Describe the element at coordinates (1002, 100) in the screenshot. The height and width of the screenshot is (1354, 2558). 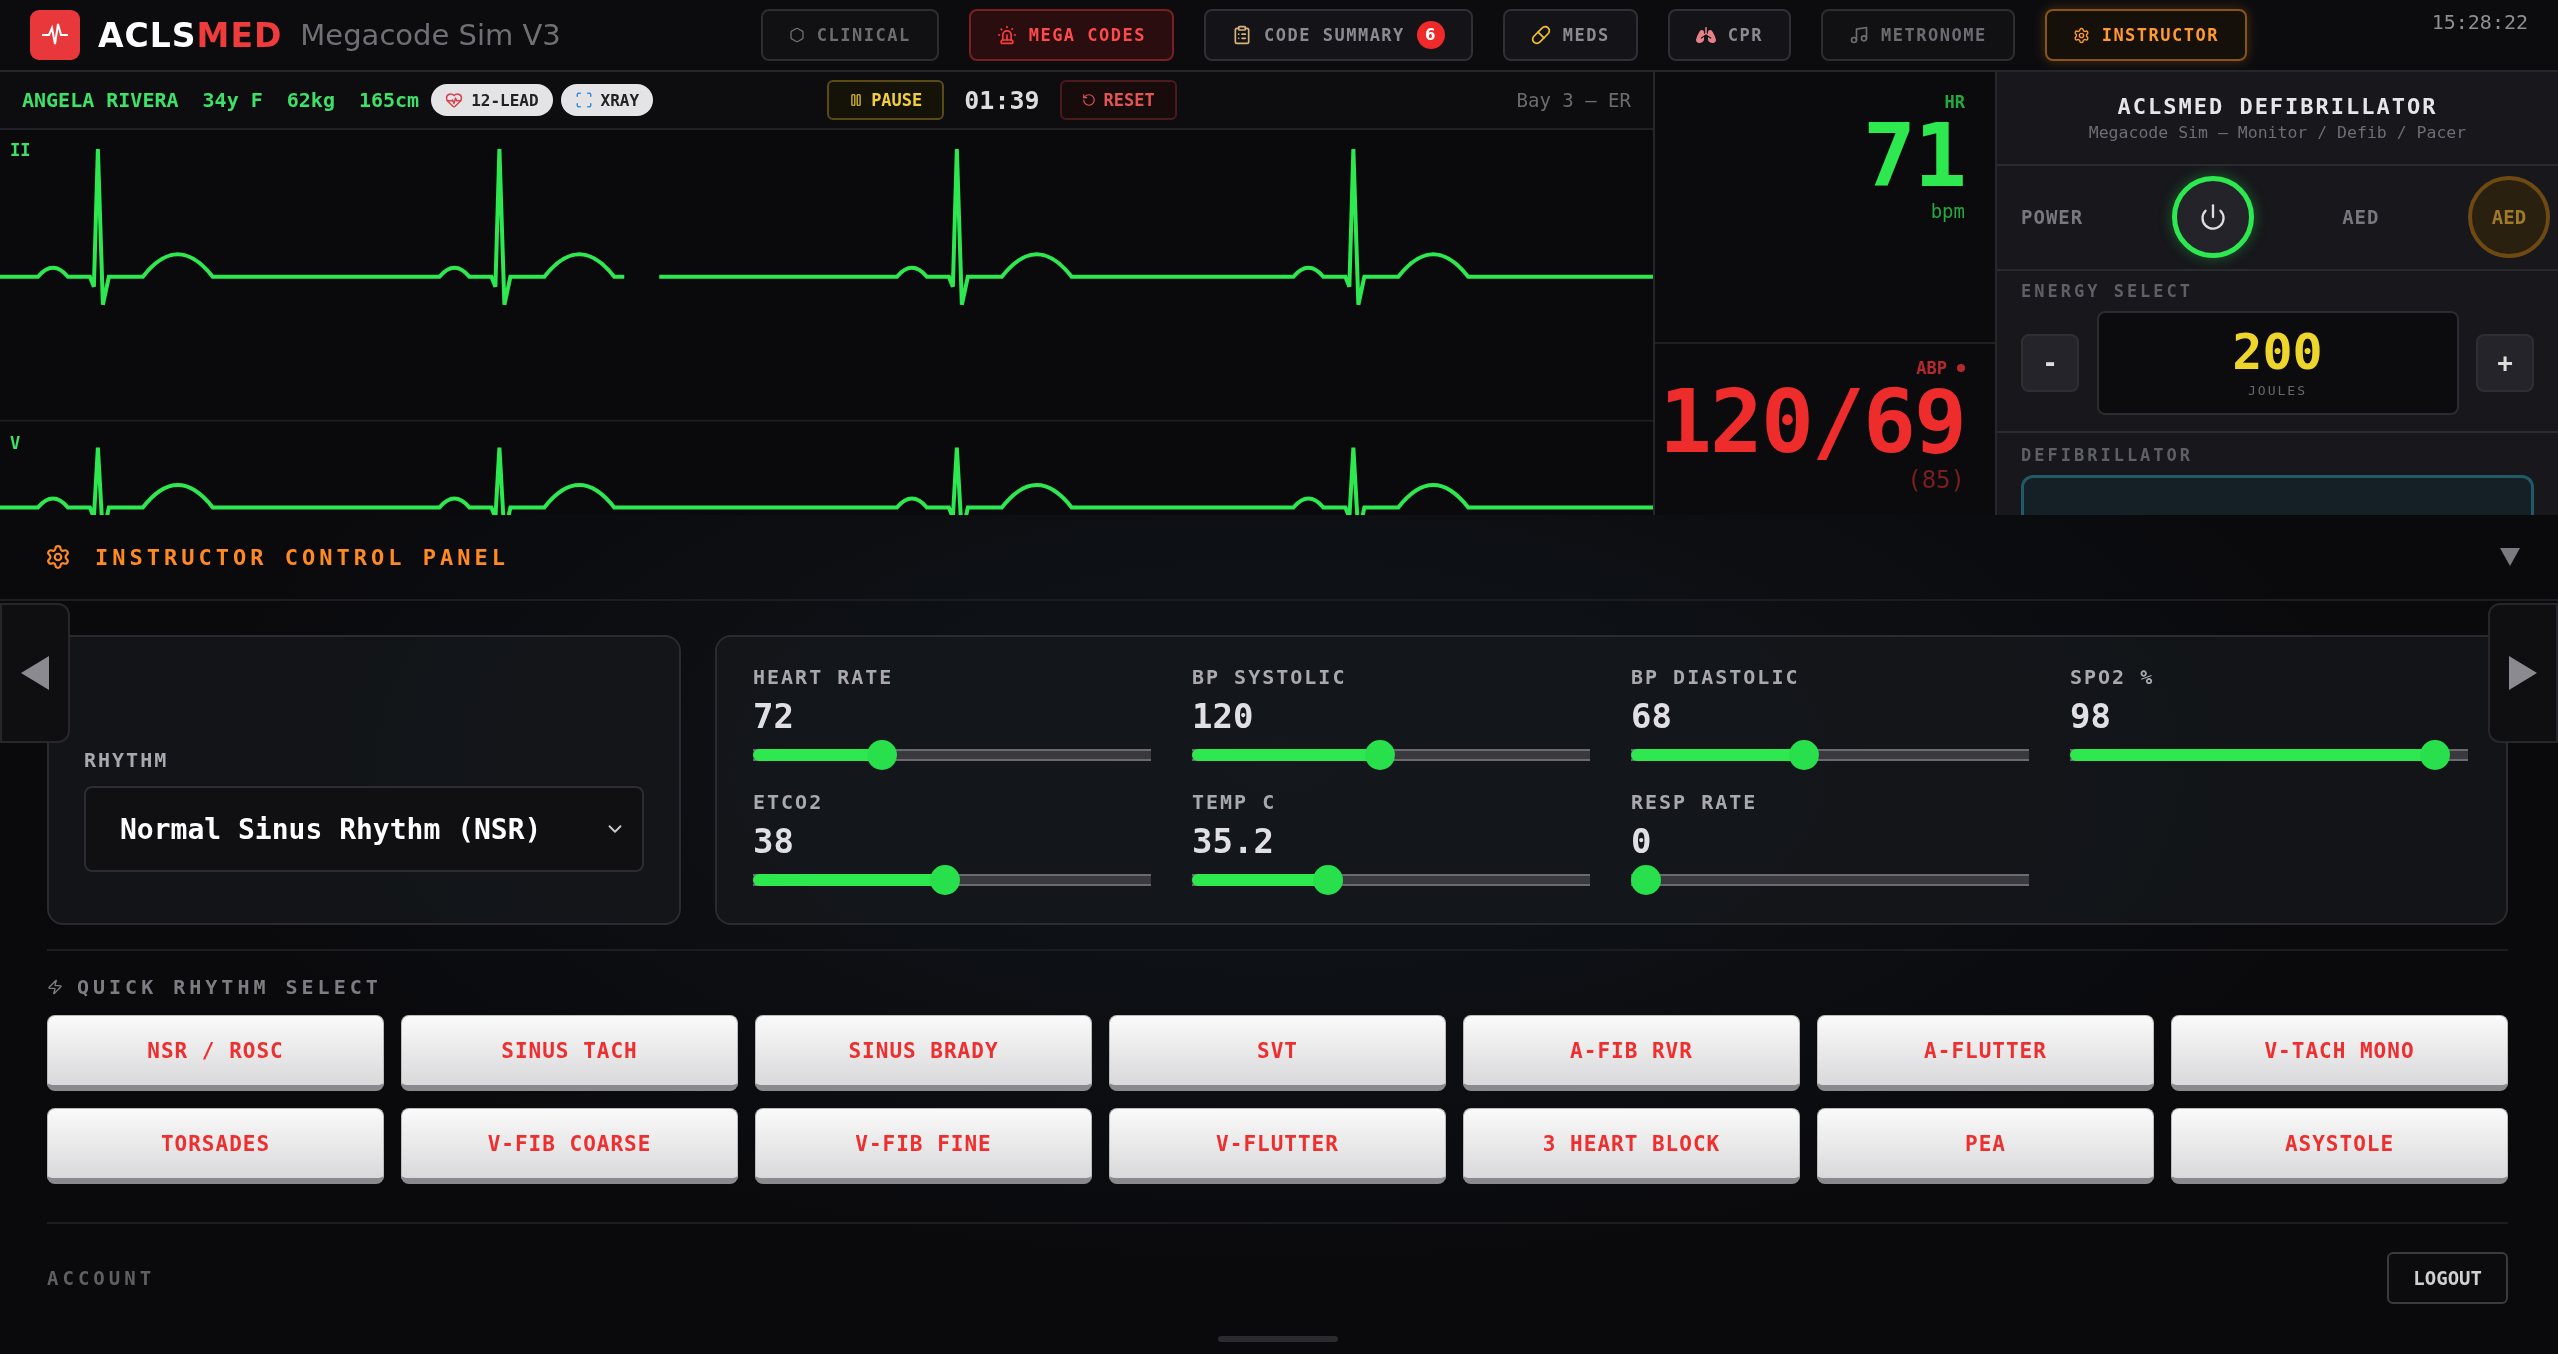
I see `timer: 01:39` at that location.